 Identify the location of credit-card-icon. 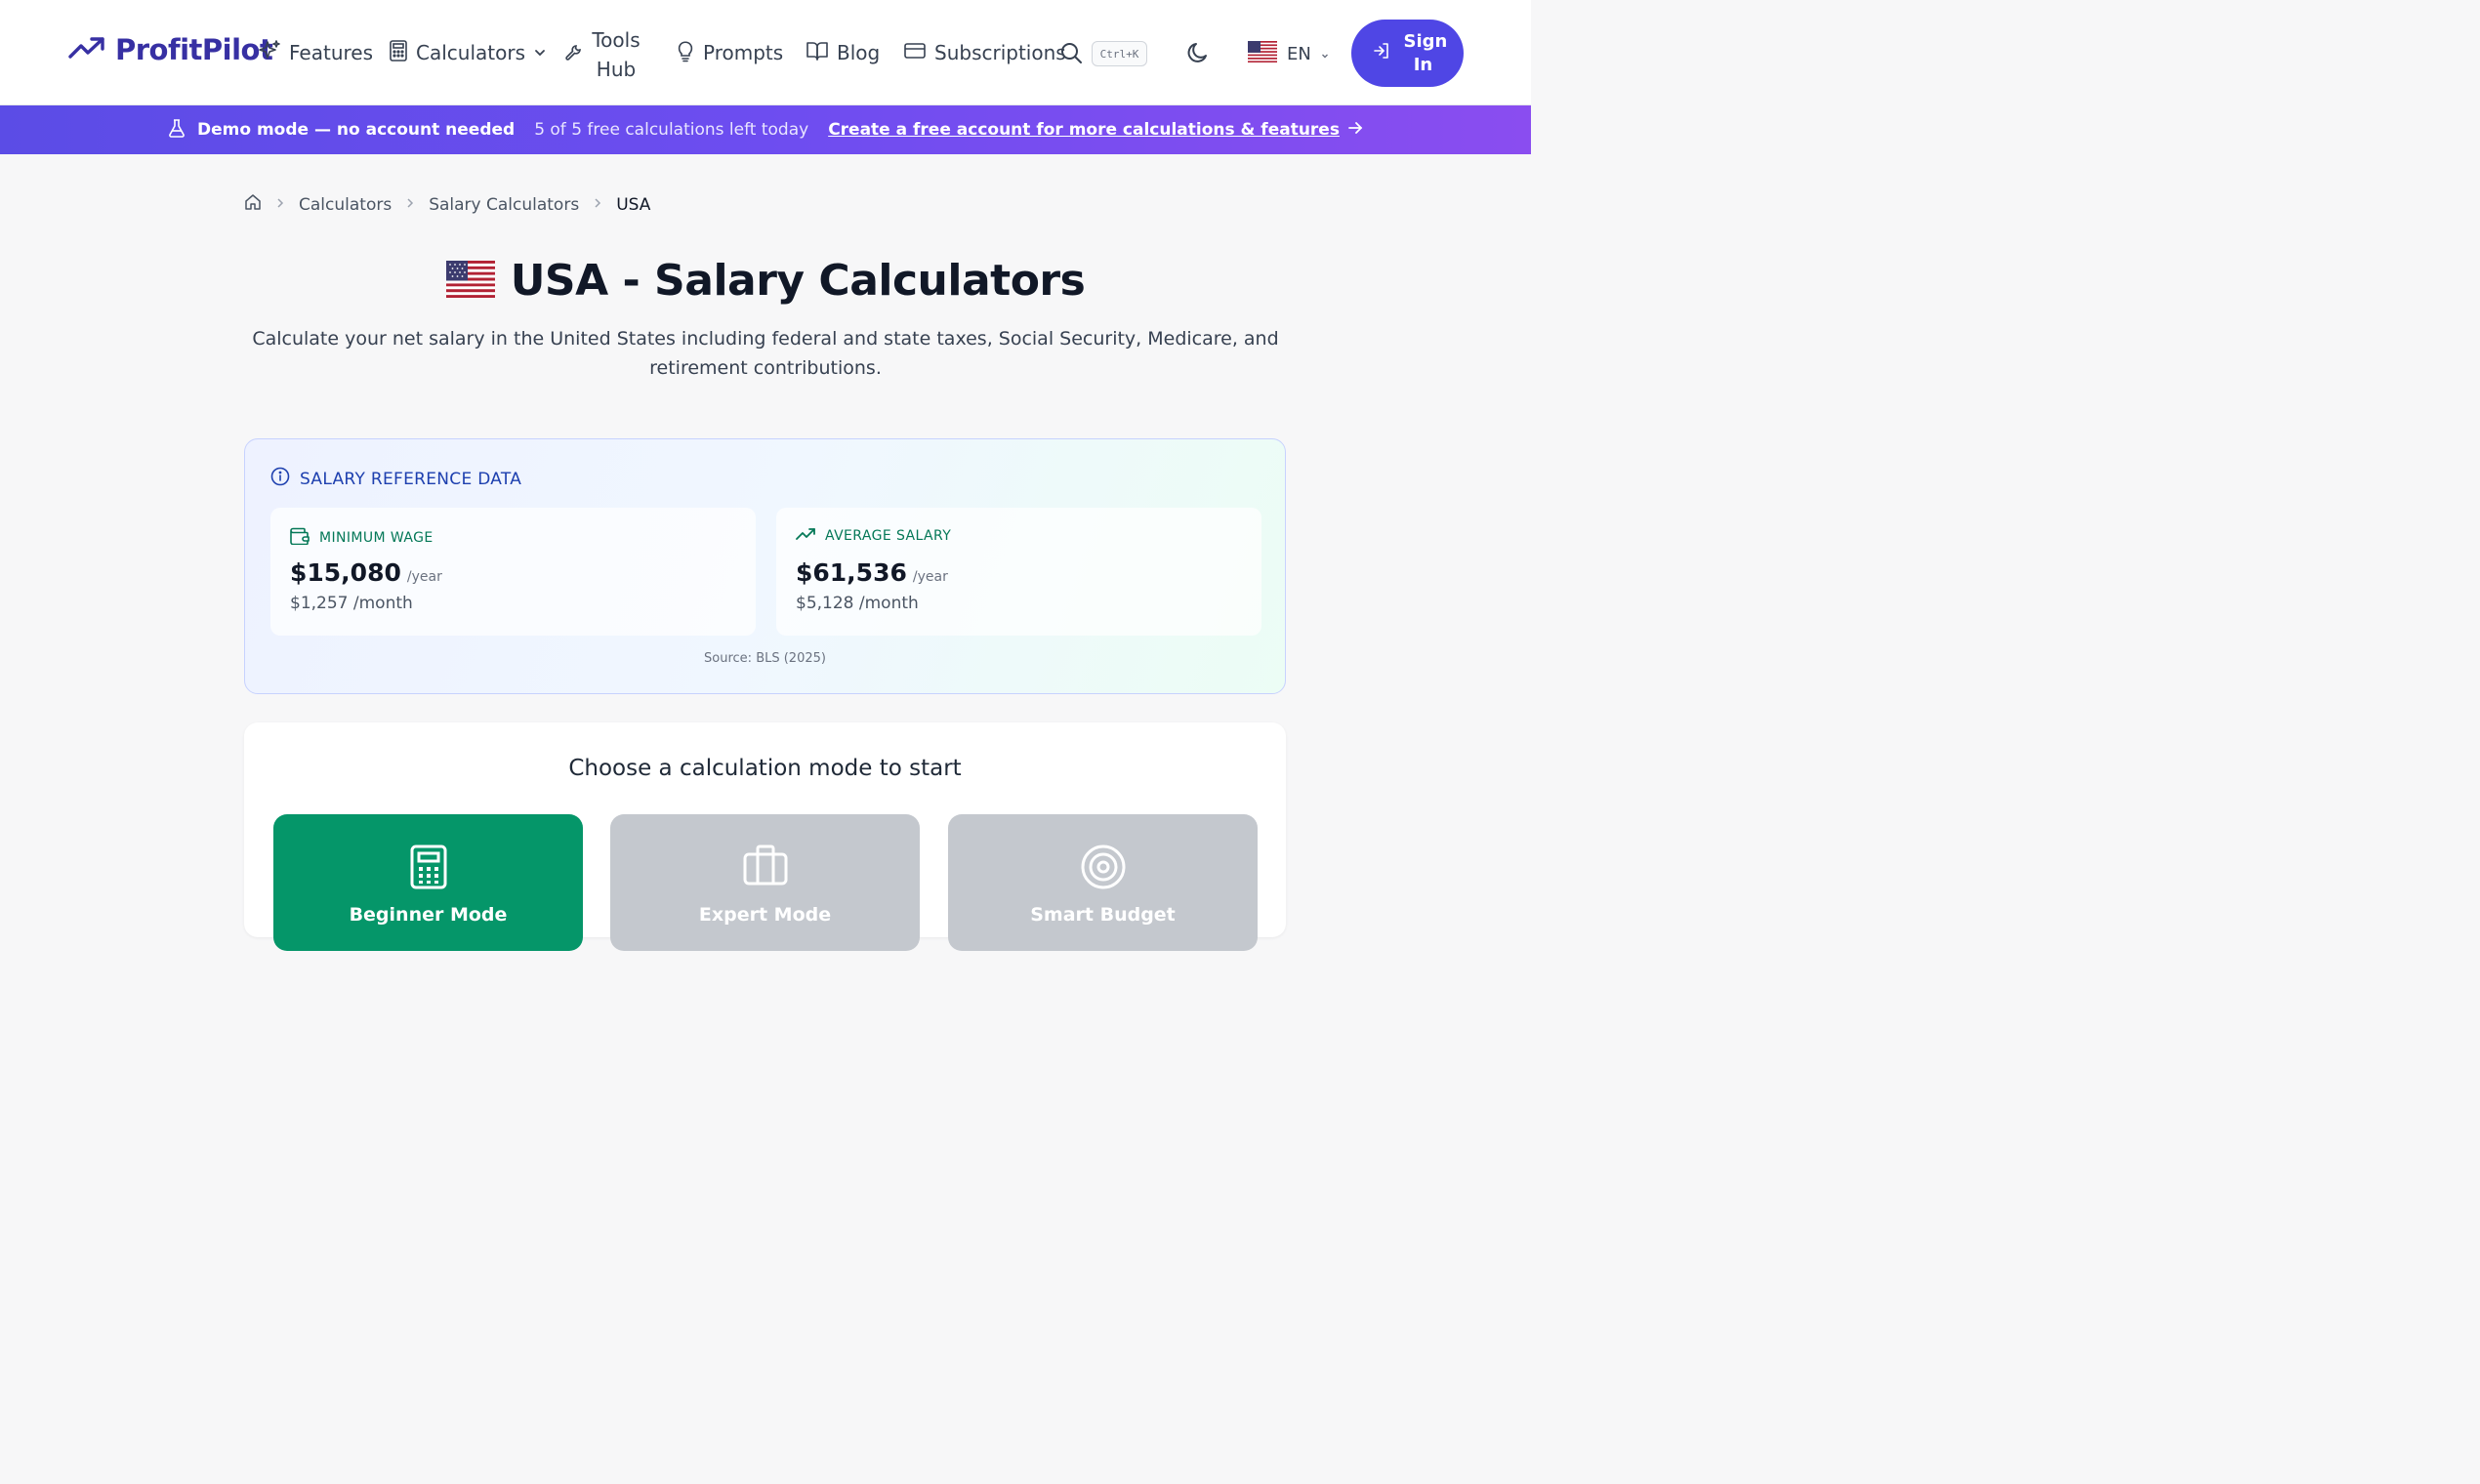
(915, 53).